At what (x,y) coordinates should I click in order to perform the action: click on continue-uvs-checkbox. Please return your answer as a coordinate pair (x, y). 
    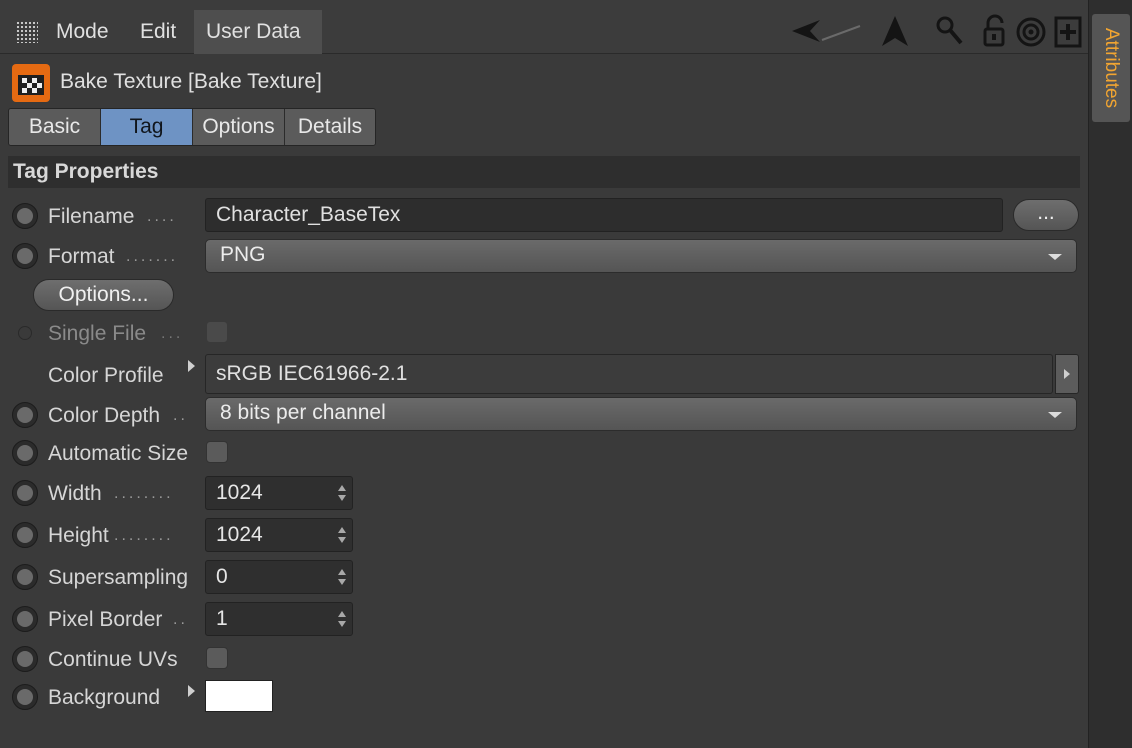
    Looking at the image, I should click on (217, 658).